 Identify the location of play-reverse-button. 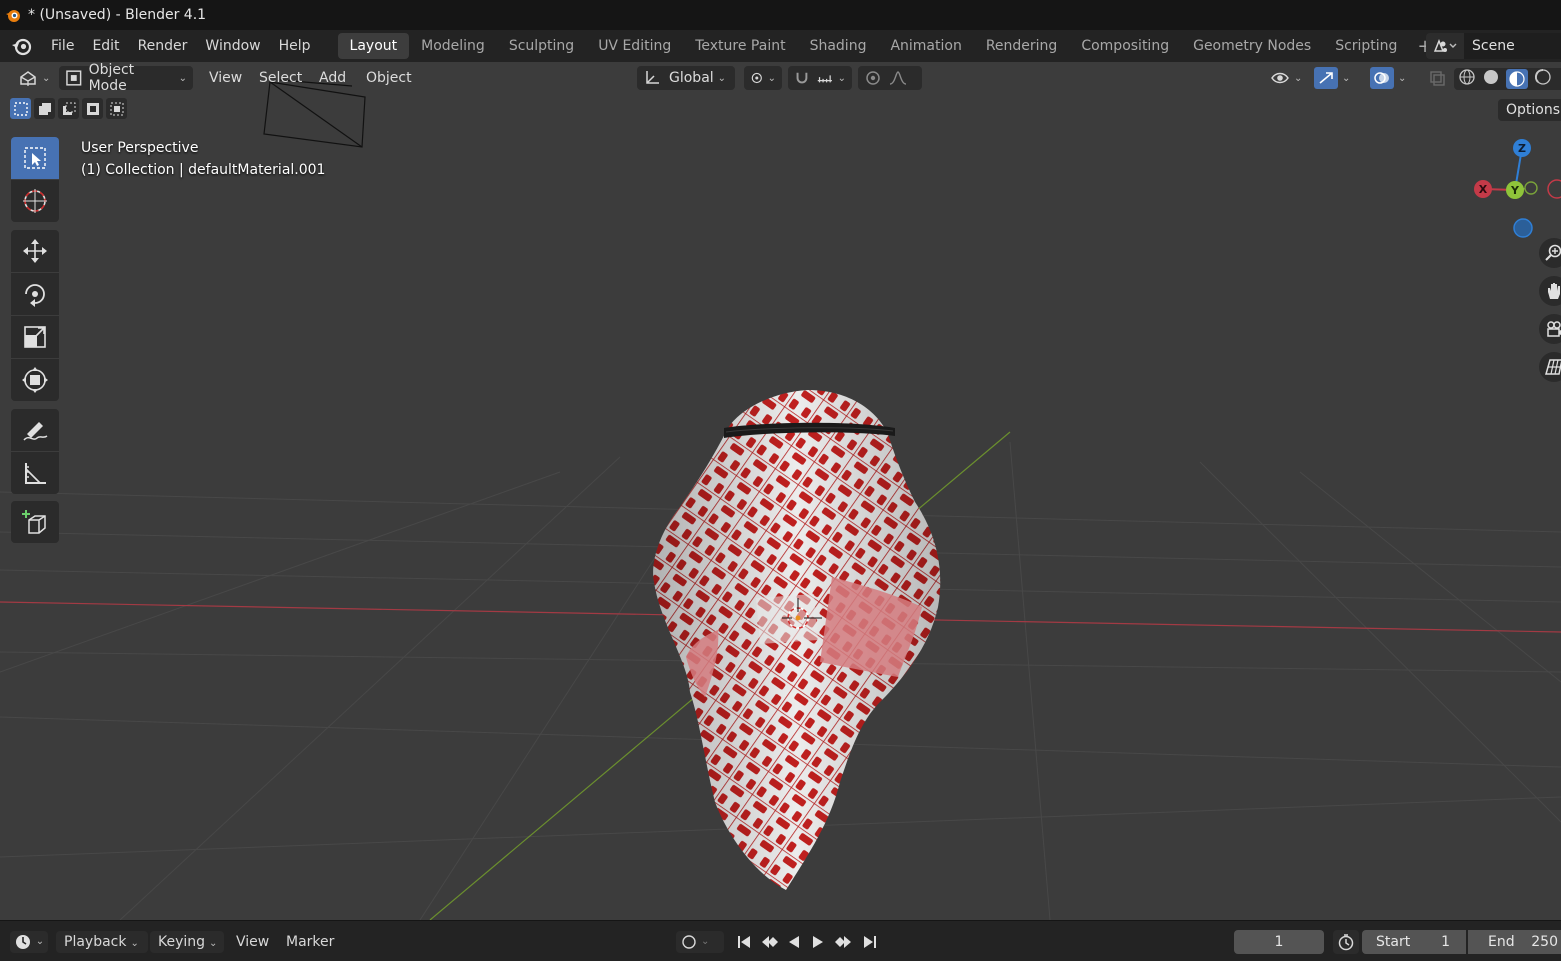
(794, 942).